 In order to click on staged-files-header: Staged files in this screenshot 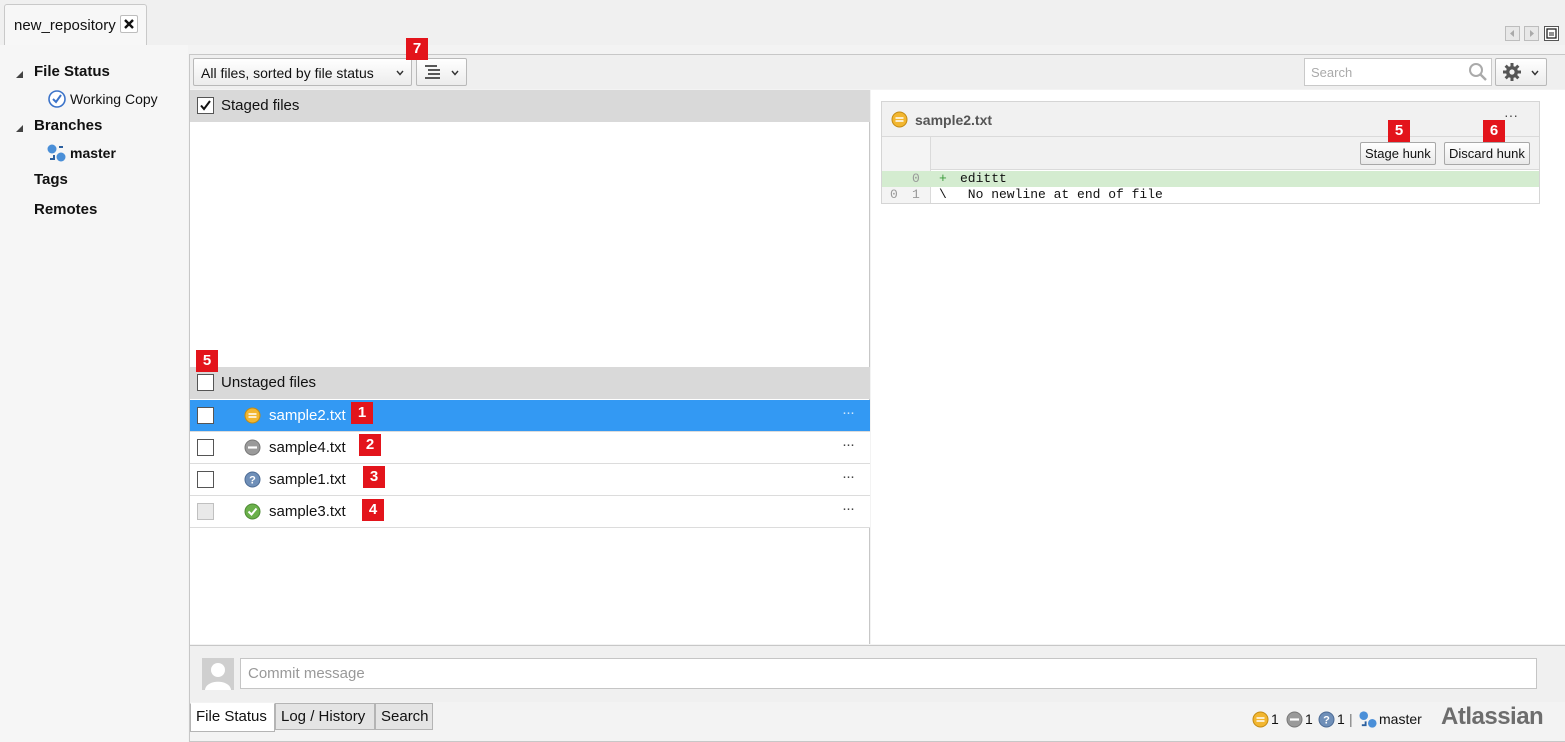, I will do `click(530, 106)`.